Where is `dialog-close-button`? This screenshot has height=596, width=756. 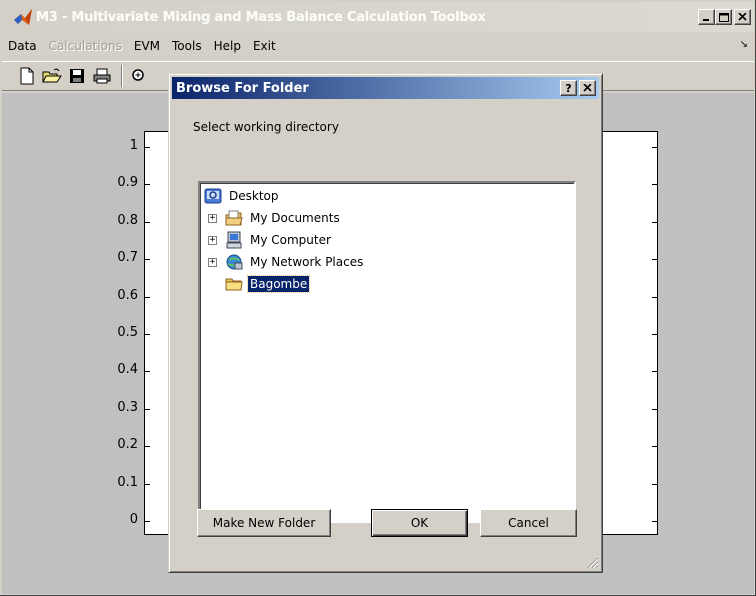 dialog-close-button is located at coordinates (587, 88).